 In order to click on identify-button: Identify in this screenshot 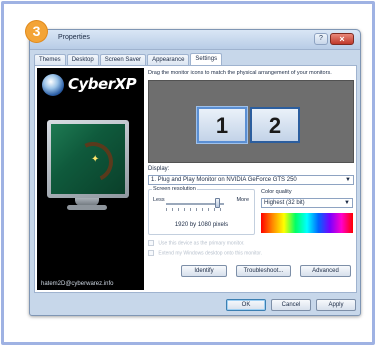, I will do `click(204, 271)`.